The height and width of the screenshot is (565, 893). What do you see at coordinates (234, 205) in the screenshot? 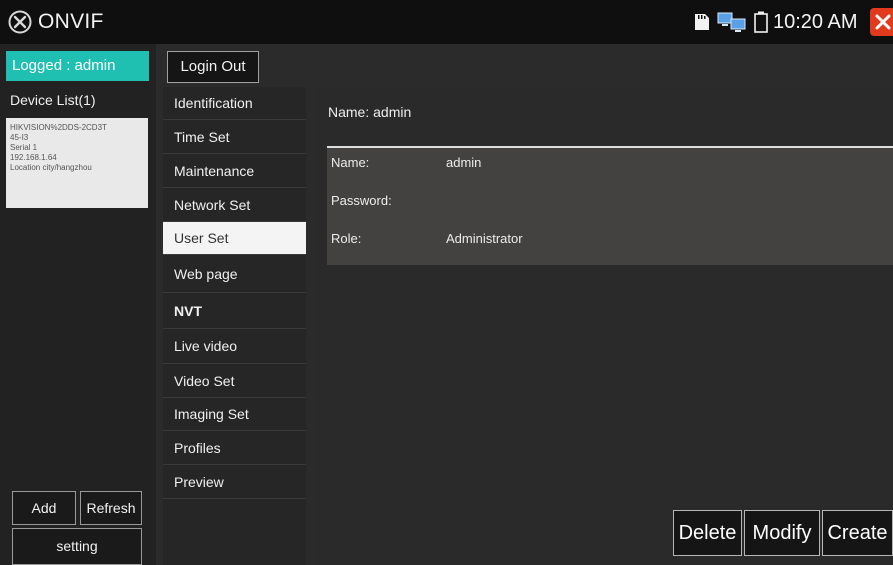
I see `menu-item-network-set: Network Set` at bounding box center [234, 205].